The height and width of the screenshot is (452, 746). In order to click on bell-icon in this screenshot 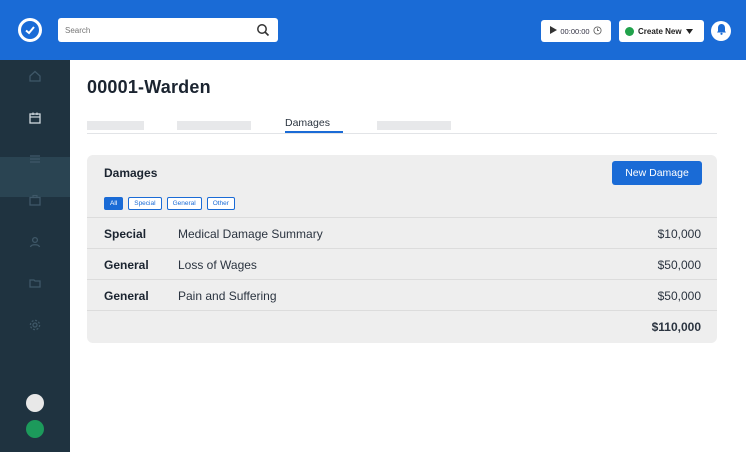, I will do `click(721, 31)`.